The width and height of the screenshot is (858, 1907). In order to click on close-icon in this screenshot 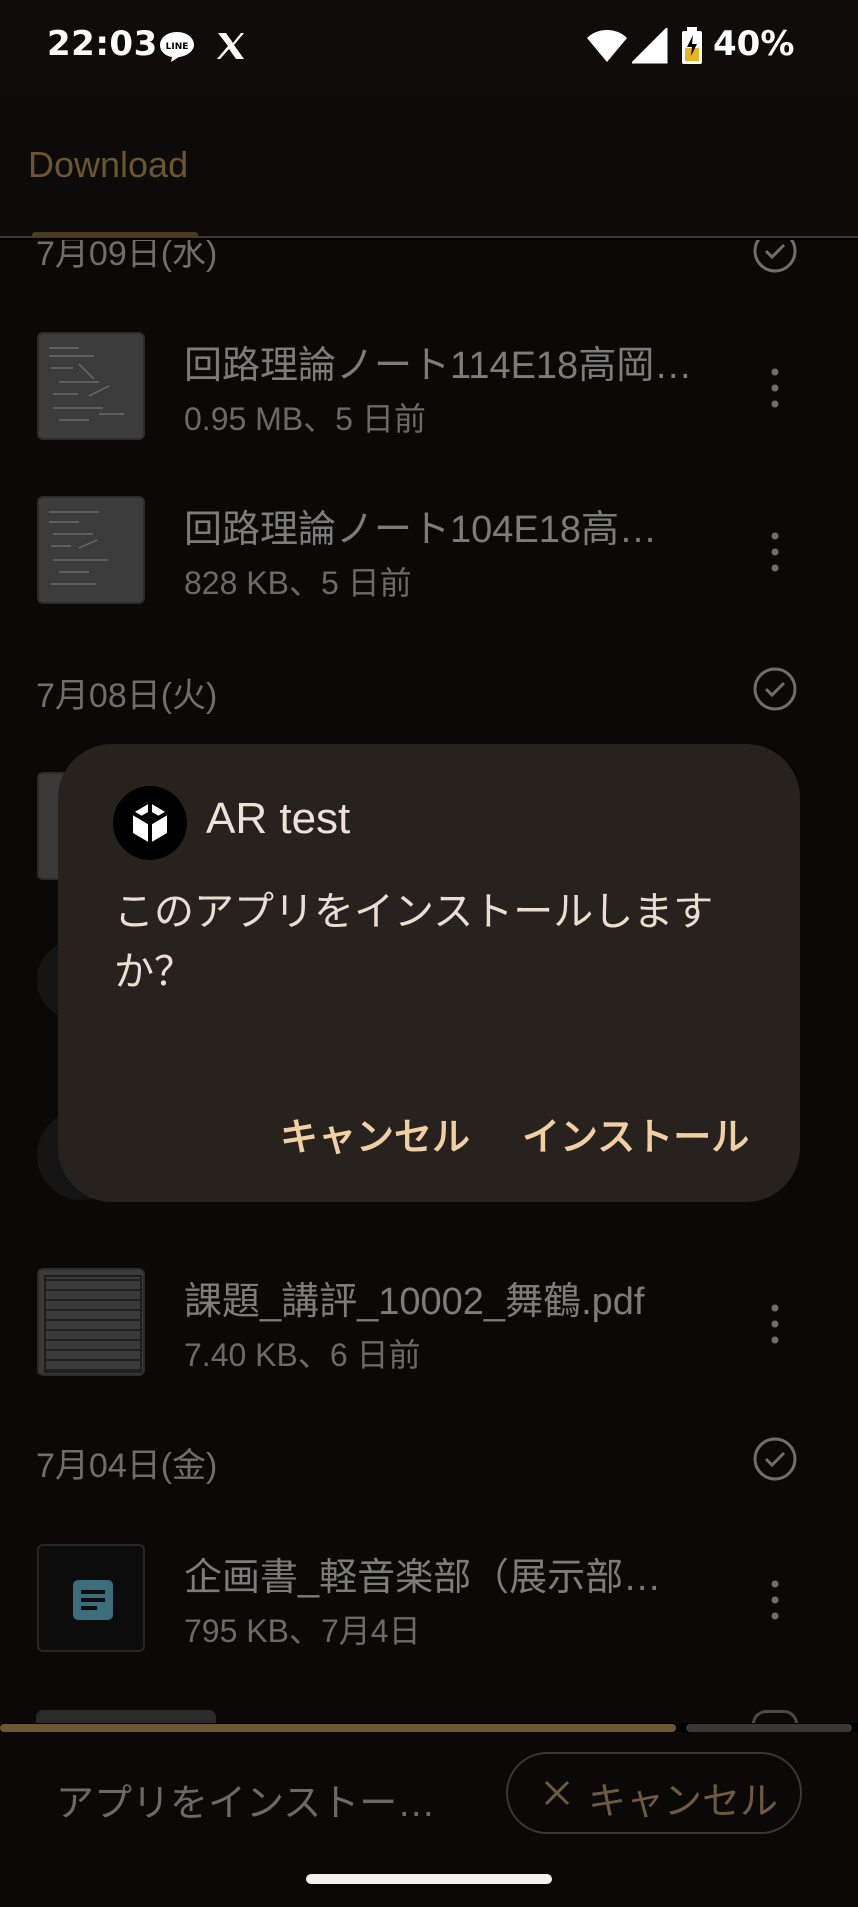, I will do `click(557, 1793)`.